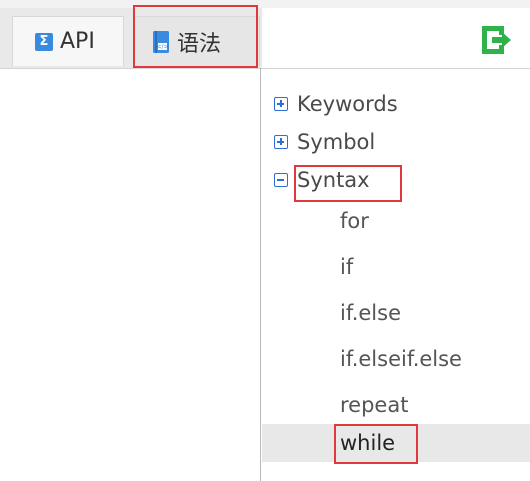 This screenshot has width=530, height=481. Describe the element at coordinates (131, 38) in the screenshot. I see `tab-bar: Σ API </> 语法` at that location.